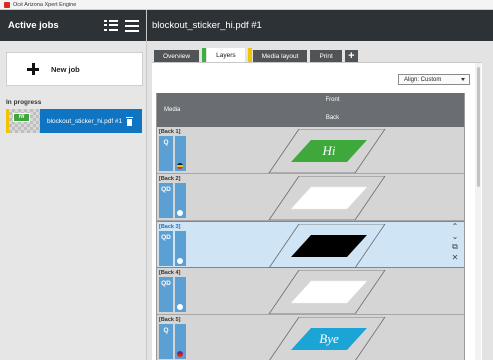 Image resolution: width=493 pixels, height=360 pixels. What do you see at coordinates (111, 25) in the screenshot?
I see `list-view-icon` at bounding box center [111, 25].